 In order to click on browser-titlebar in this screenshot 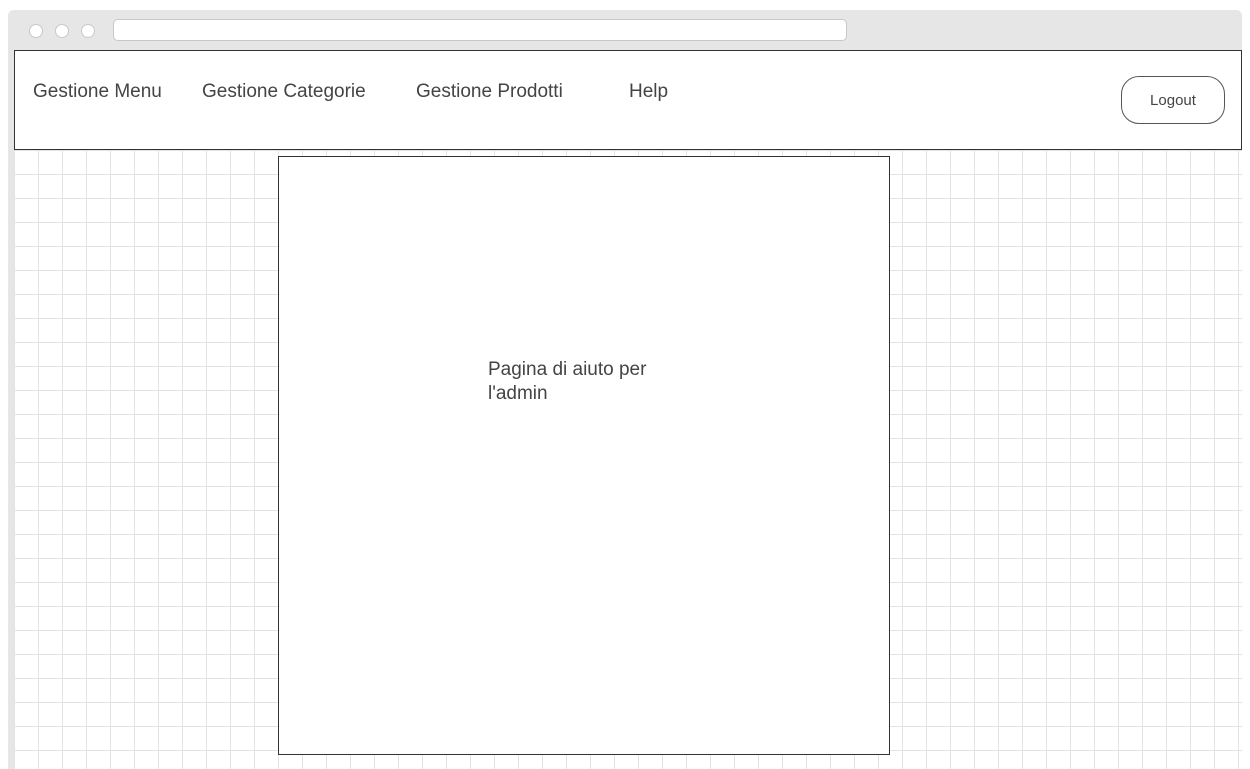, I will do `click(625, 30)`.